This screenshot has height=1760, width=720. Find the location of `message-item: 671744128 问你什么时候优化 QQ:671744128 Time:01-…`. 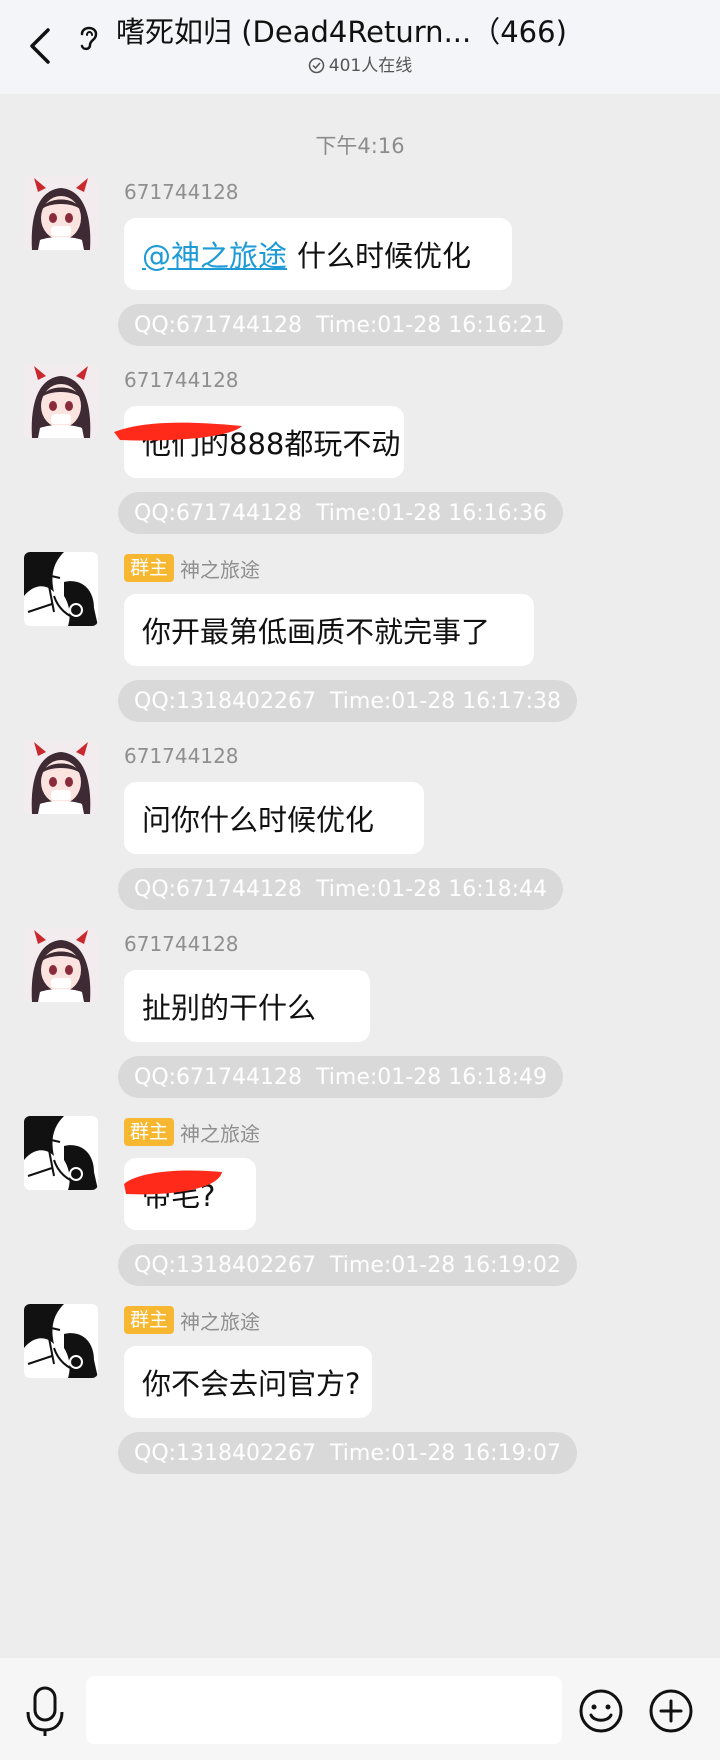

message-item: 671744128 问你什么时候优化 QQ:671744128 Time:01-… is located at coordinates (360, 835).